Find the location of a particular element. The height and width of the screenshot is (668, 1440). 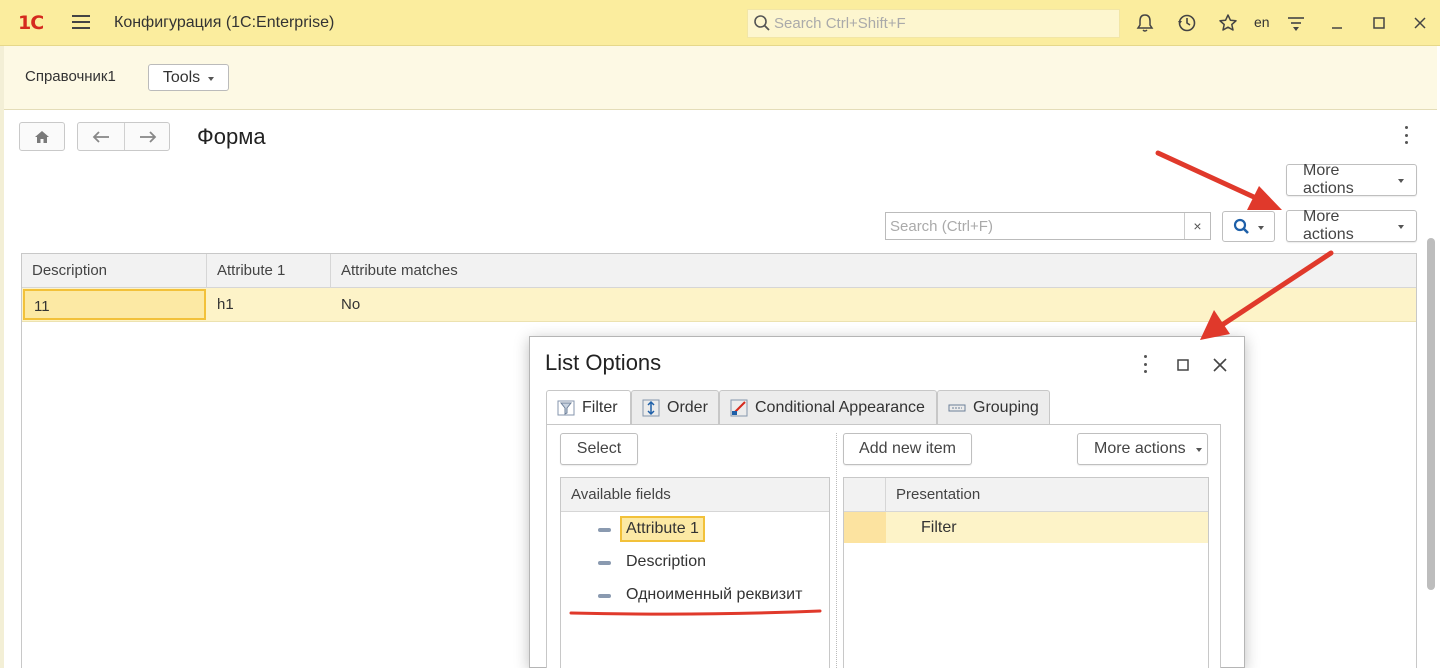

tab-label: Order is located at coordinates (687, 407).